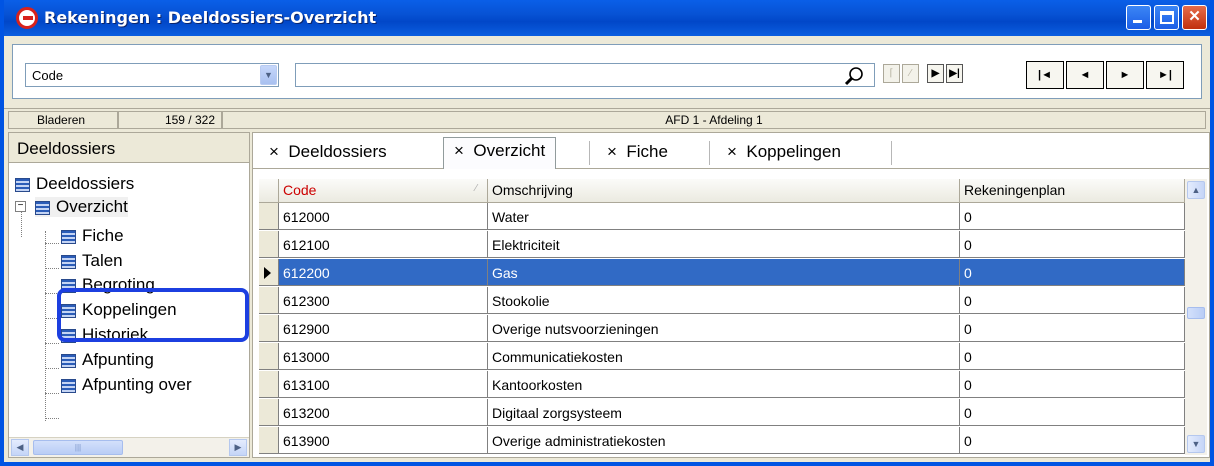  I want to click on tree-connector, so click(52, 268).